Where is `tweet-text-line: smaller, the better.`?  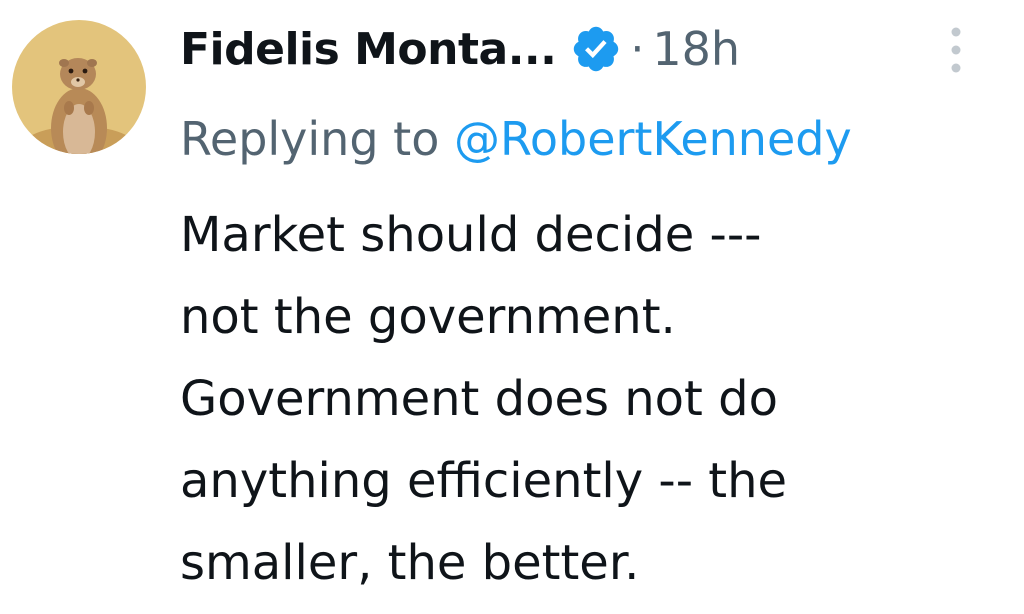
tweet-text-line: smaller, the better. is located at coordinates (410, 563).